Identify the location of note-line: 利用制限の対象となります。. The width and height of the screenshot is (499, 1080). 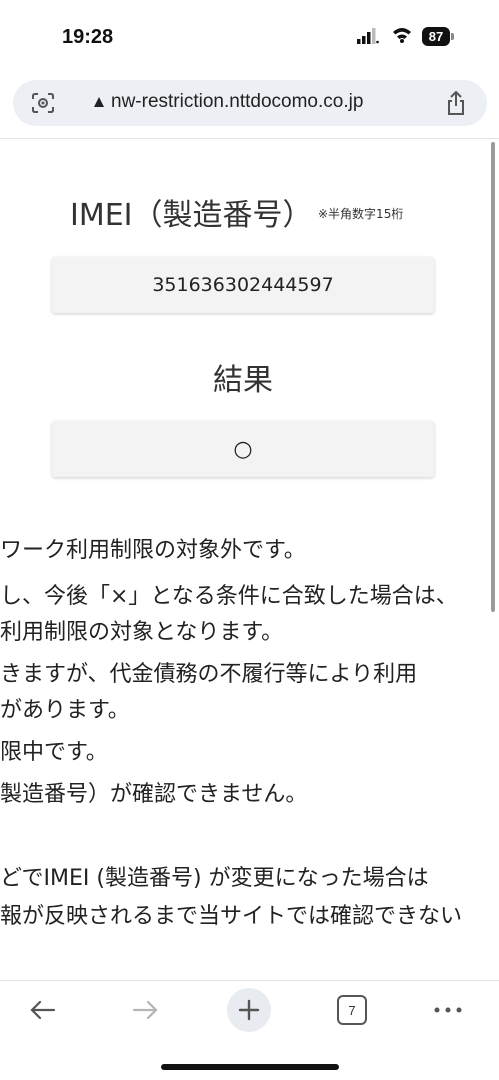
(142, 632).